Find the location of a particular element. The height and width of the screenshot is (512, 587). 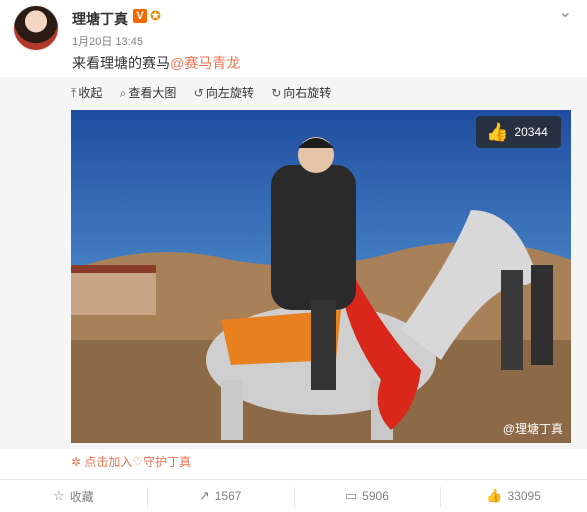

comment-count: 5906 is located at coordinates (375, 496).